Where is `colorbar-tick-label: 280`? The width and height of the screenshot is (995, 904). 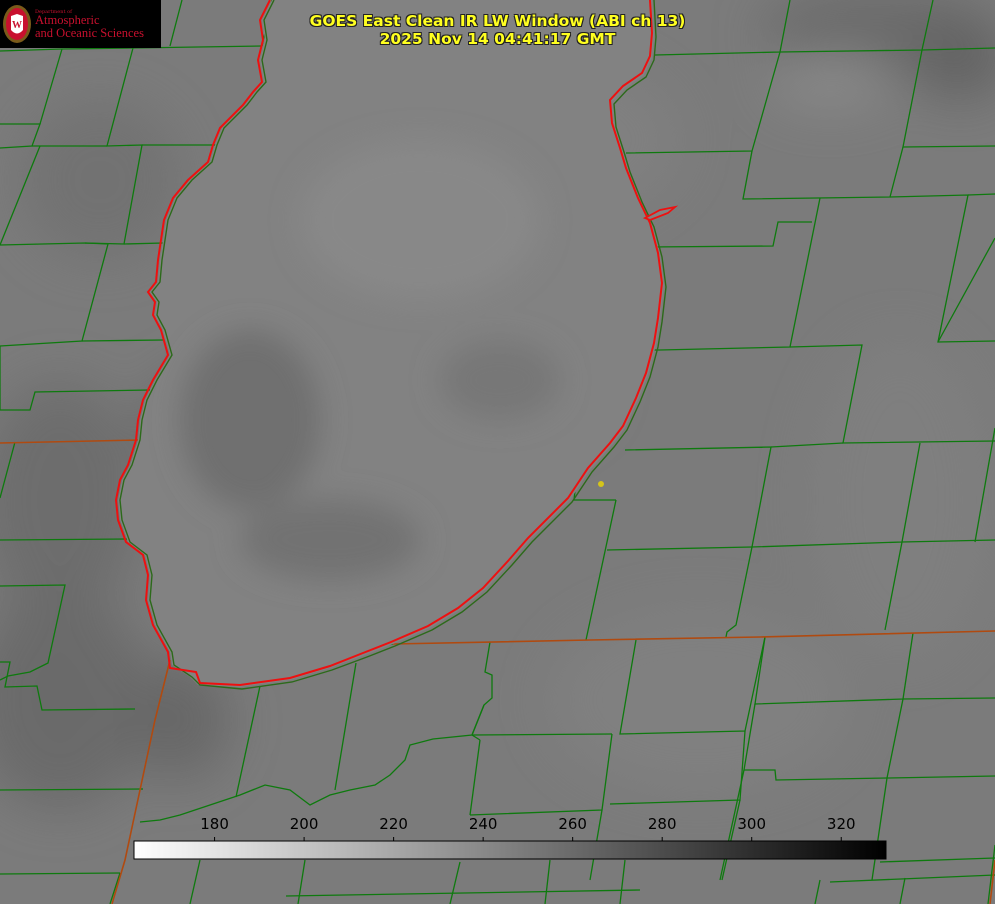 colorbar-tick-label: 280 is located at coordinates (662, 824).